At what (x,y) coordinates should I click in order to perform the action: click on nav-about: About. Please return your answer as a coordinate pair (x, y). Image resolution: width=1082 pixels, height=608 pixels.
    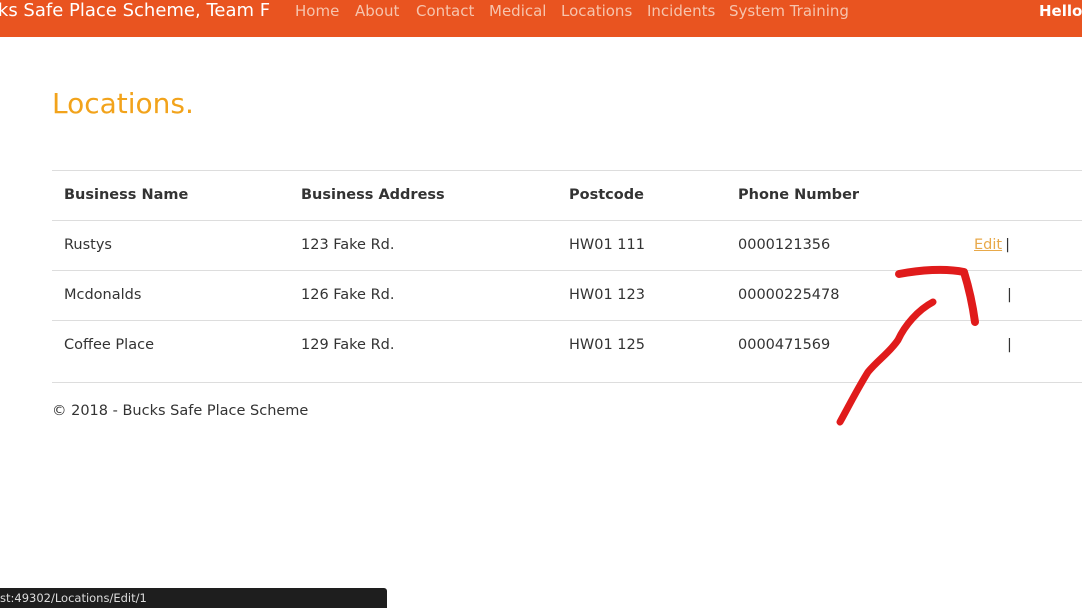
    Looking at the image, I should click on (377, 11).